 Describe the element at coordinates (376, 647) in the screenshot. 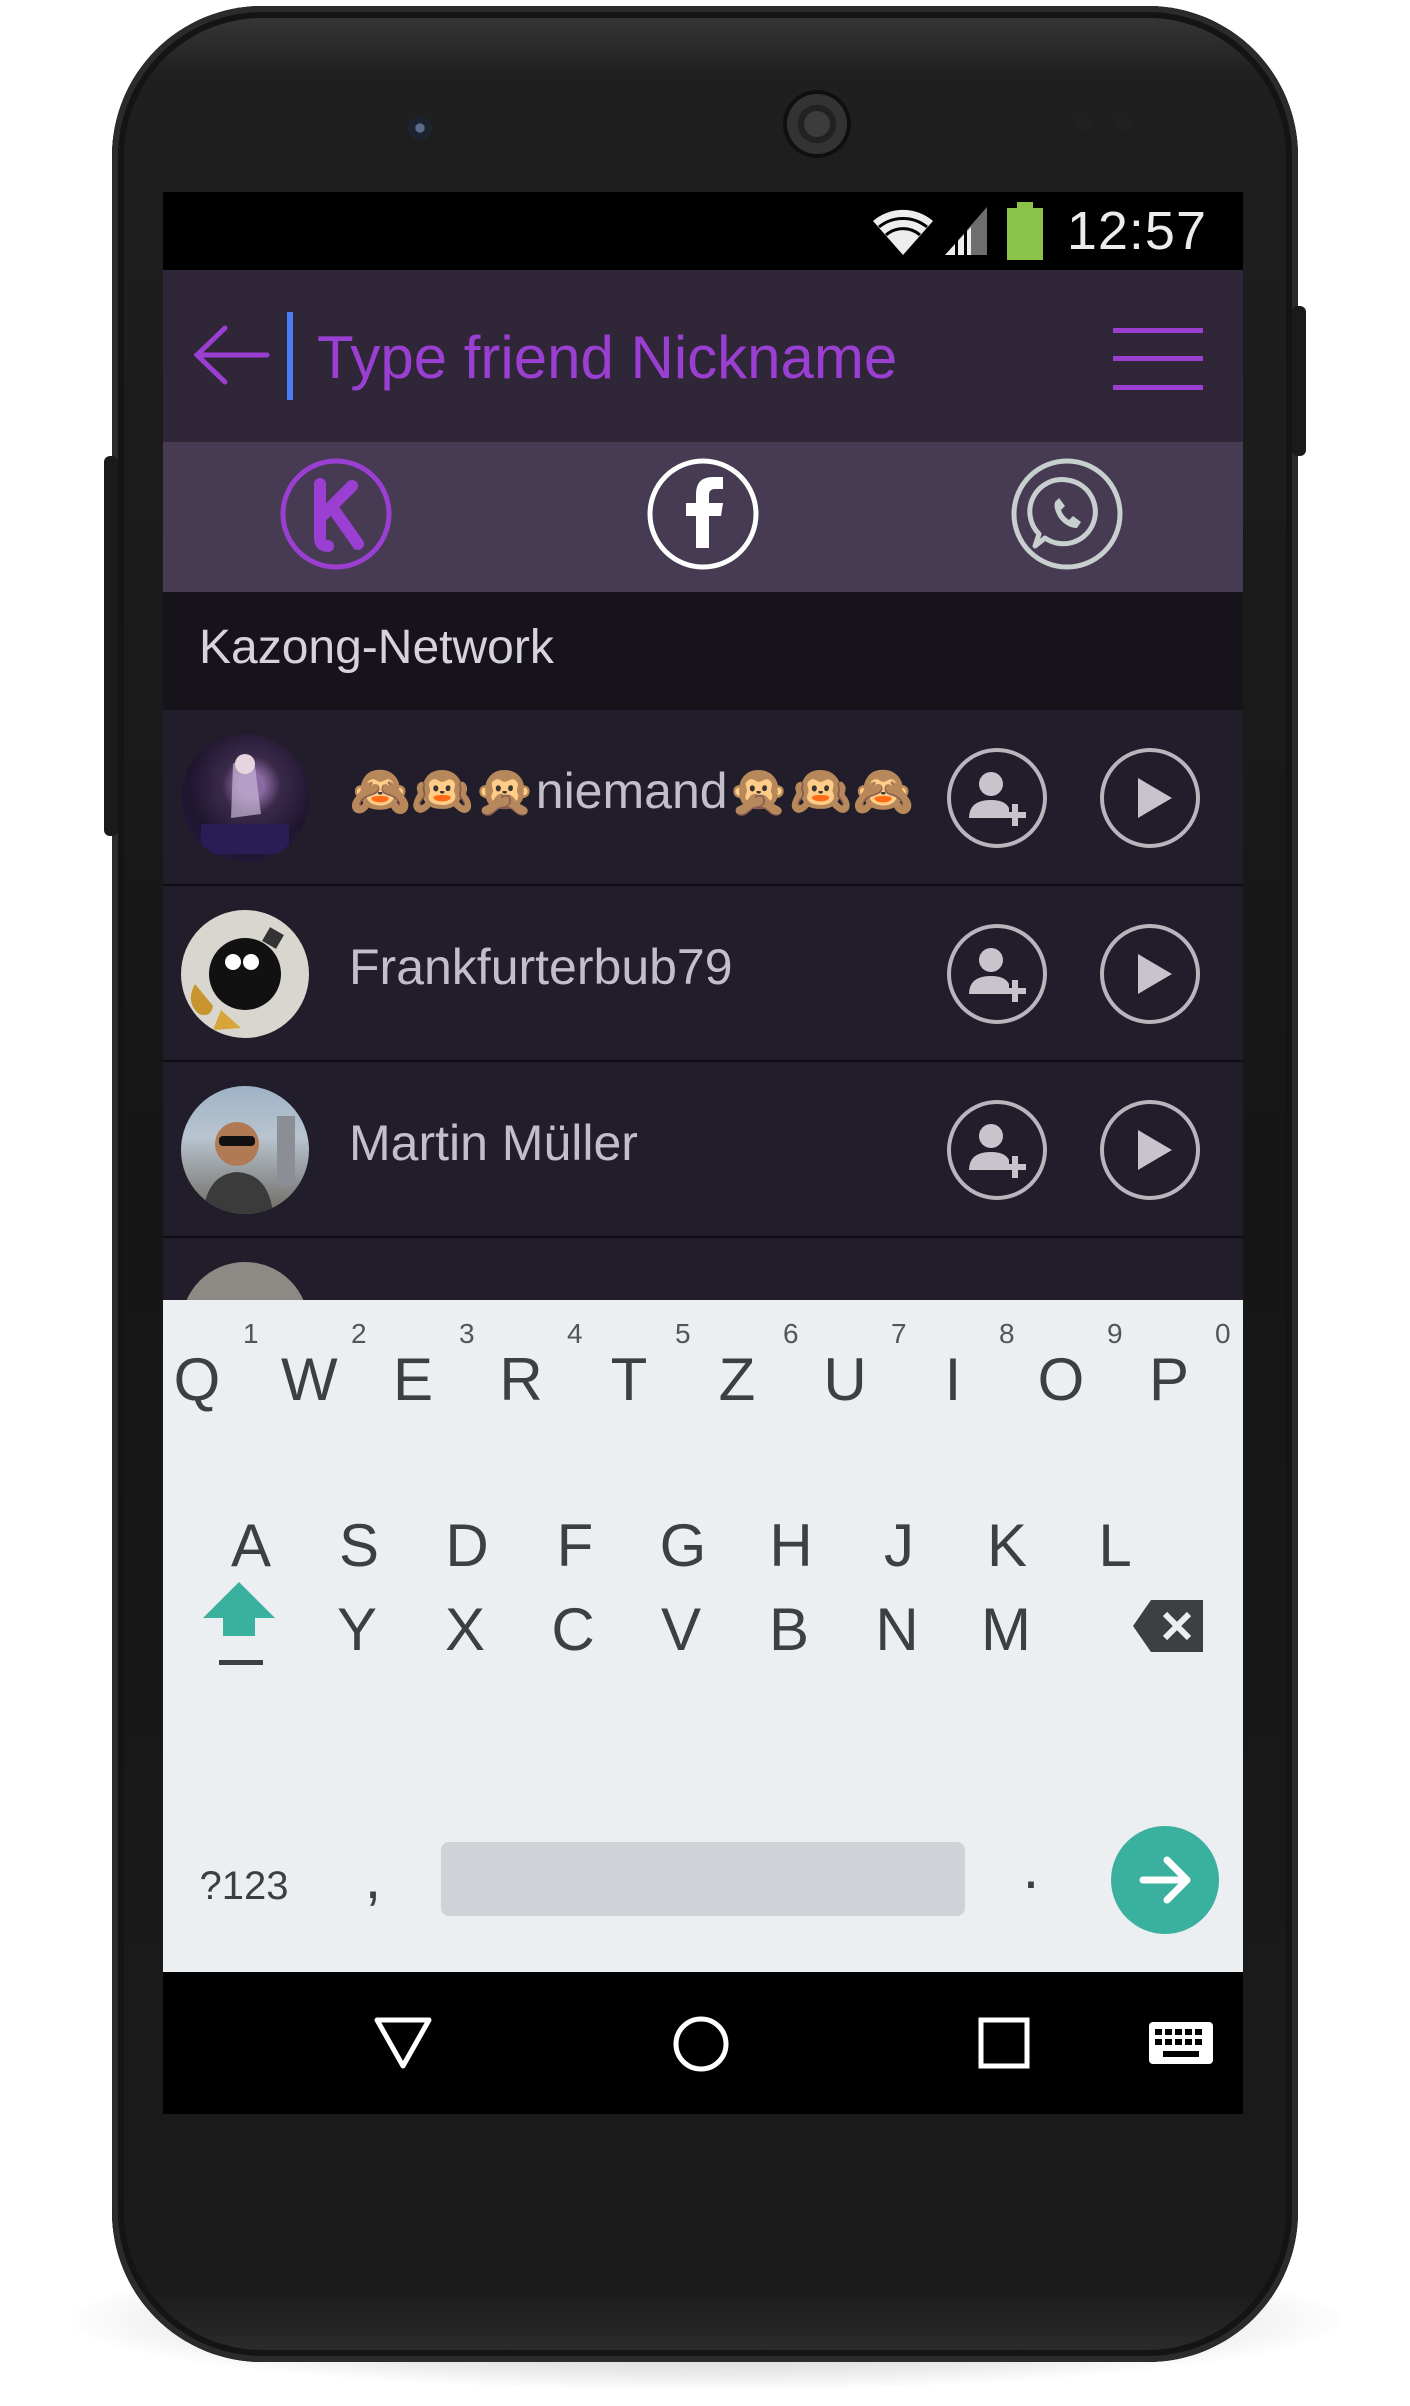

I see `section-title: Kazong-Network` at that location.